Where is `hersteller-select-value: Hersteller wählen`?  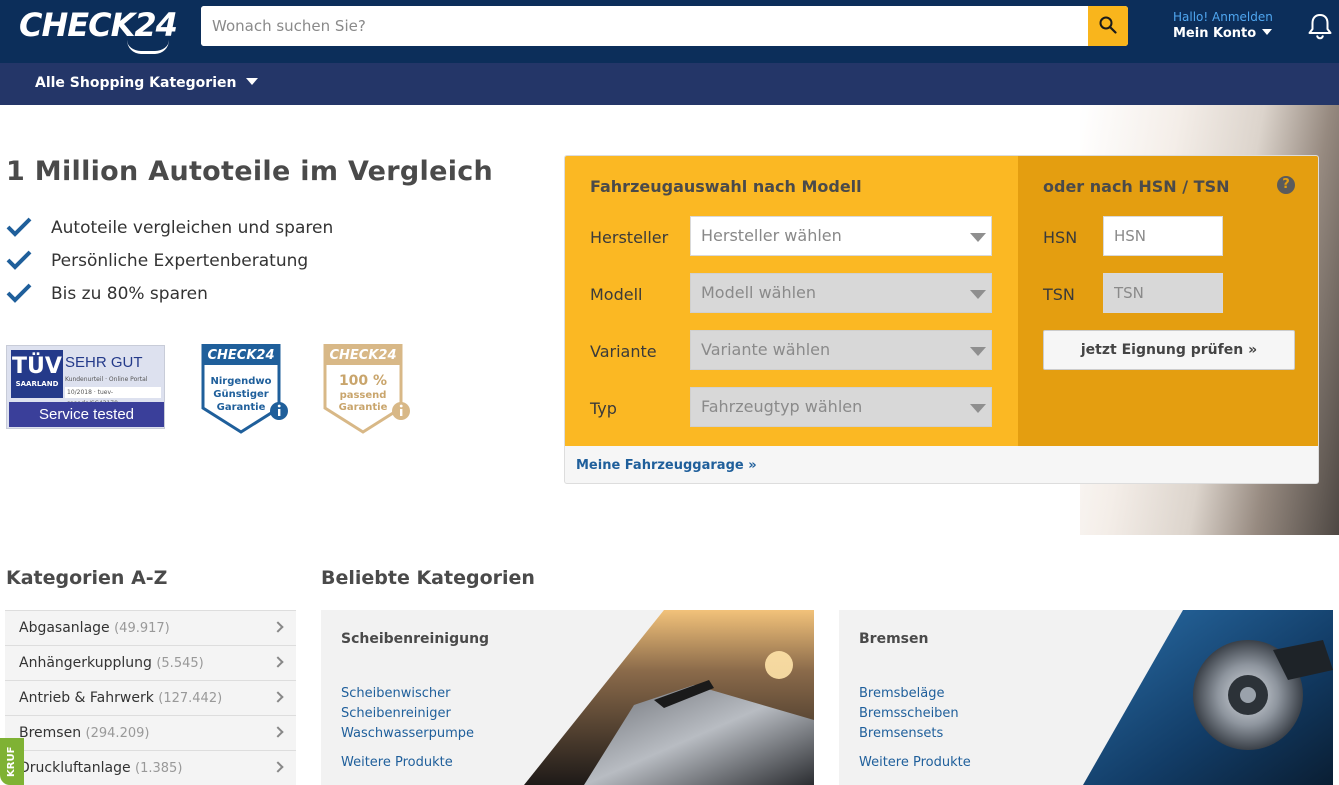 hersteller-select-value: Hersteller wählen is located at coordinates (771, 235).